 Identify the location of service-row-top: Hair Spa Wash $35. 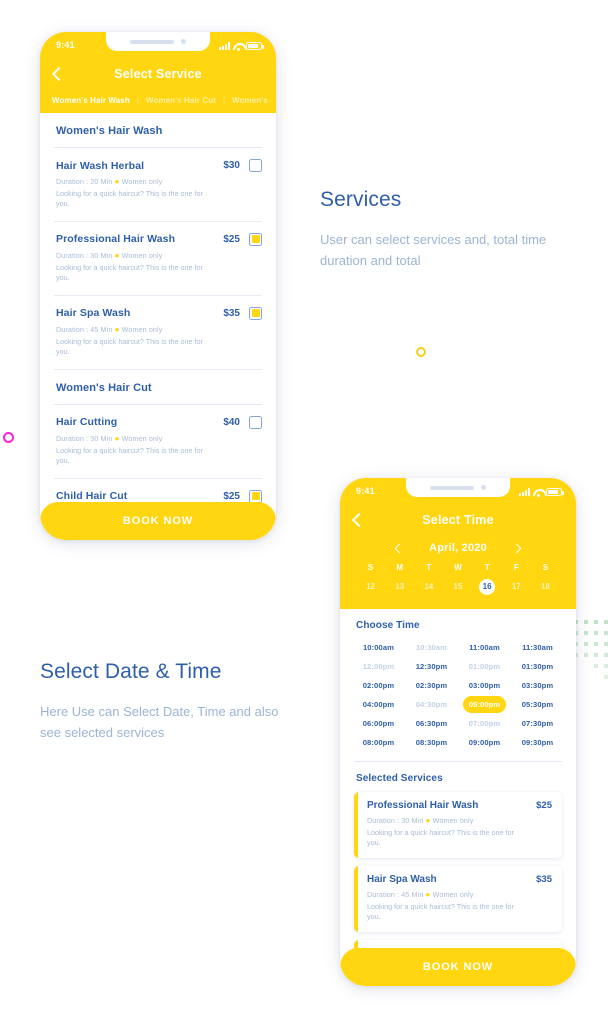
(159, 313).